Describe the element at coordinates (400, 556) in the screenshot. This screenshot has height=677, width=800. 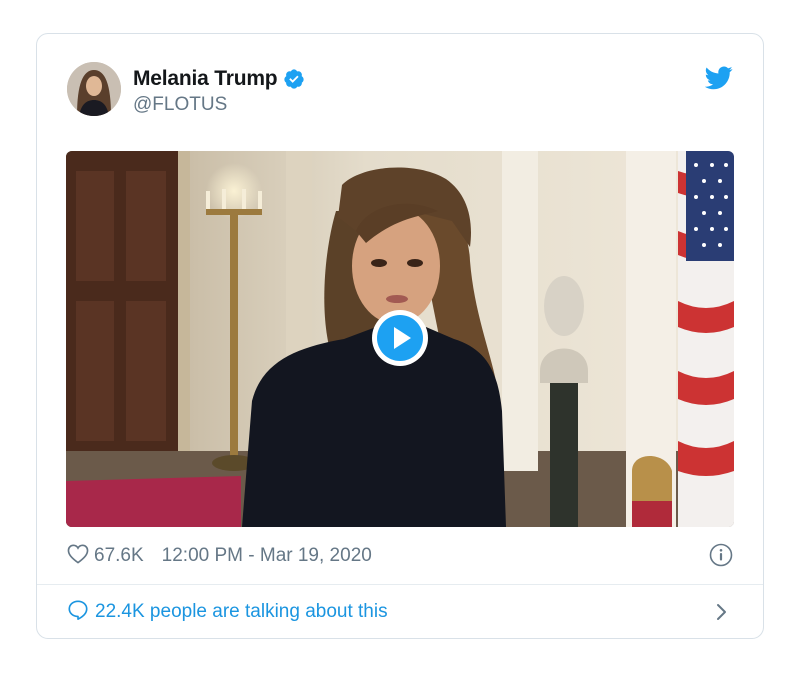
I see `tweet-meta: 67.6K 12:00 PM - Mar 19, 2020` at that location.